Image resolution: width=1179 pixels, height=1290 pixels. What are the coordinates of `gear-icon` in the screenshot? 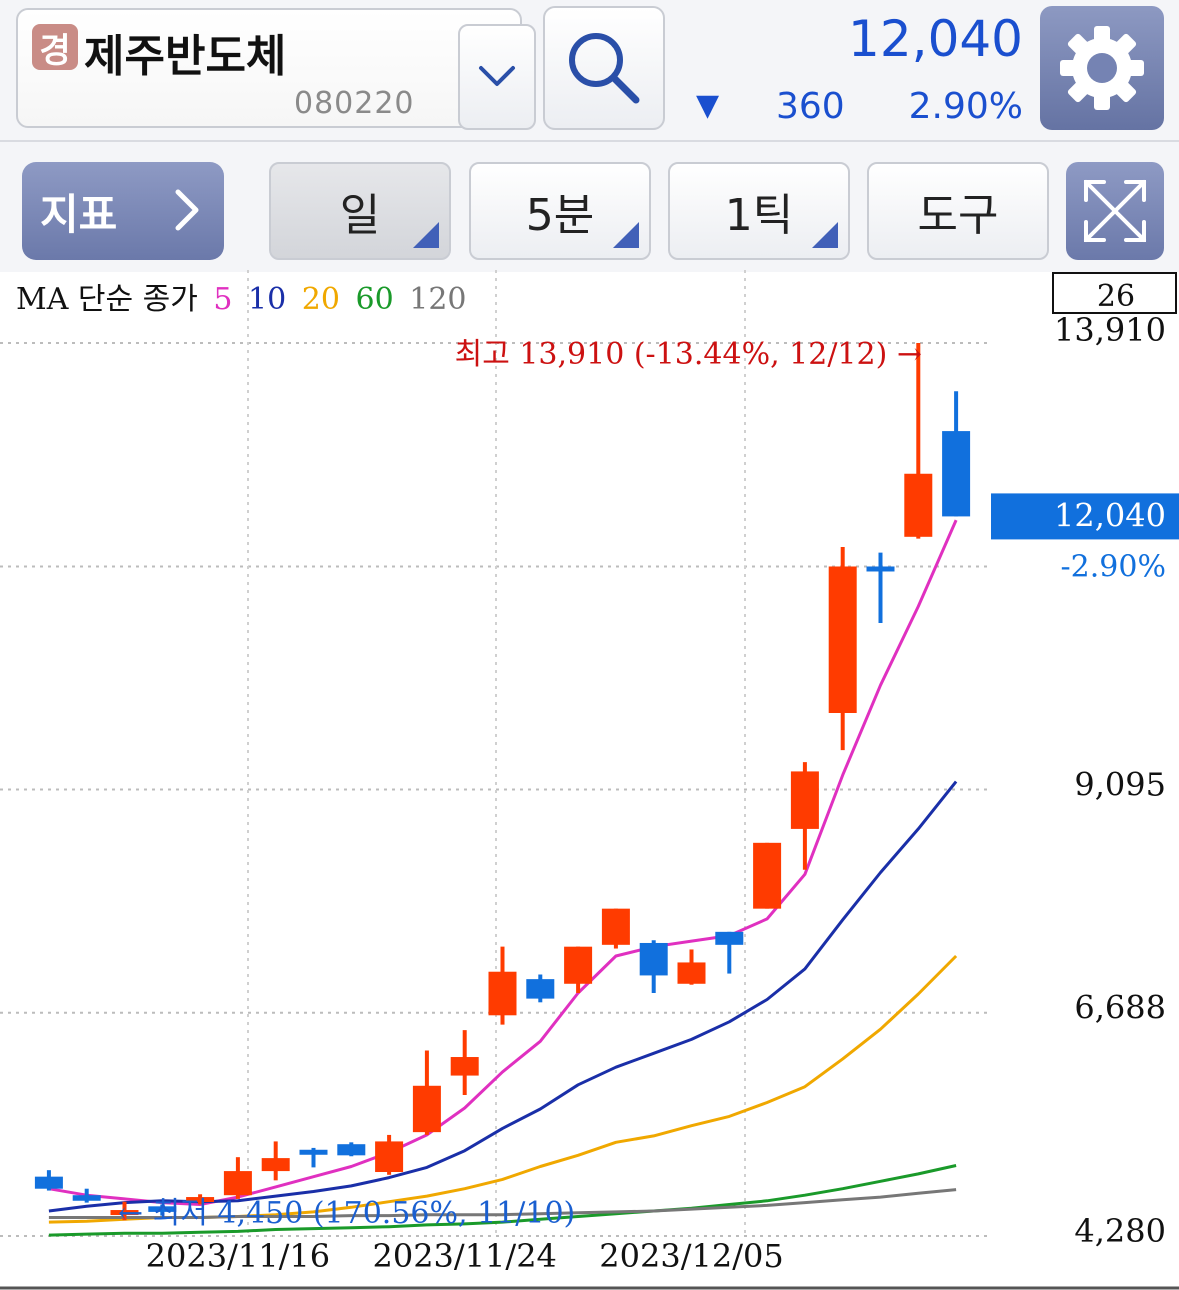 It's located at (1102, 68).